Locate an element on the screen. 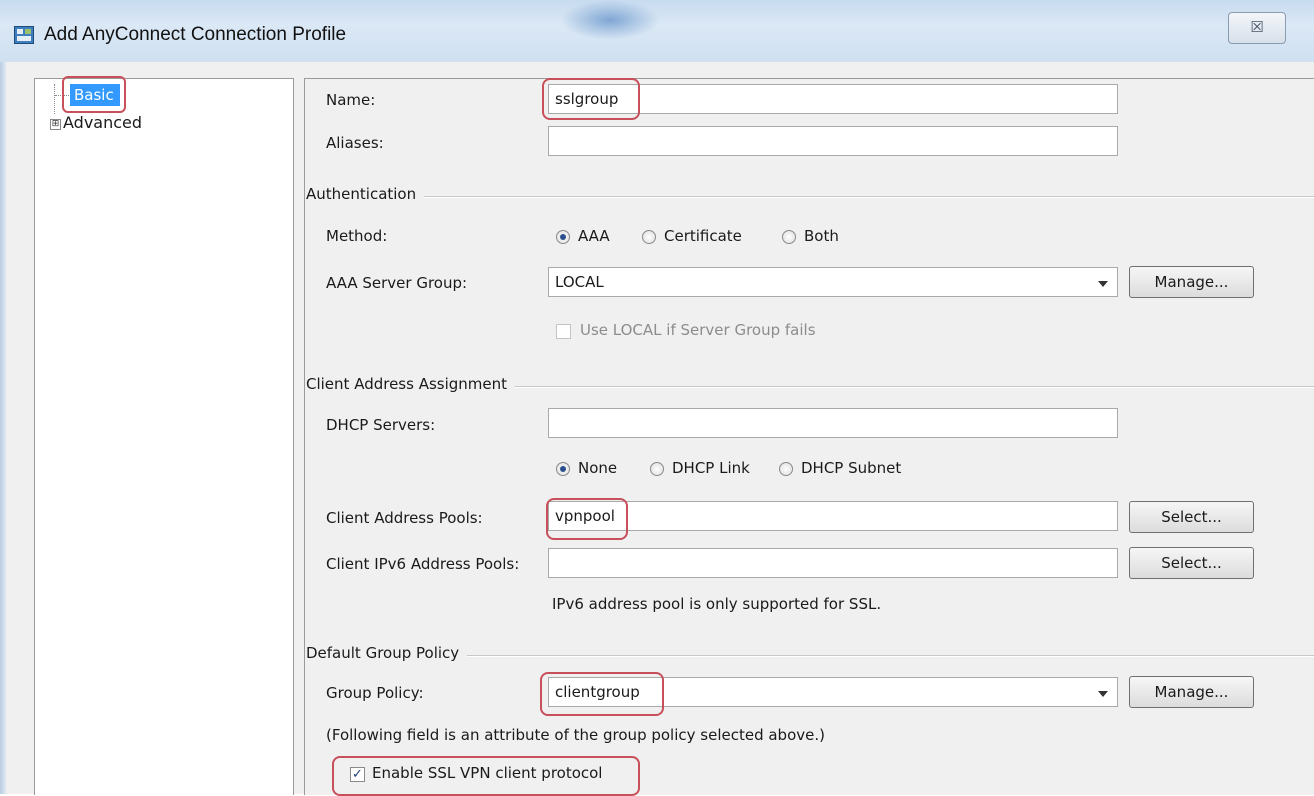 Image resolution: width=1314 pixels, height=796 pixels. client-ipv6-pools-input is located at coordinates (833, 563).